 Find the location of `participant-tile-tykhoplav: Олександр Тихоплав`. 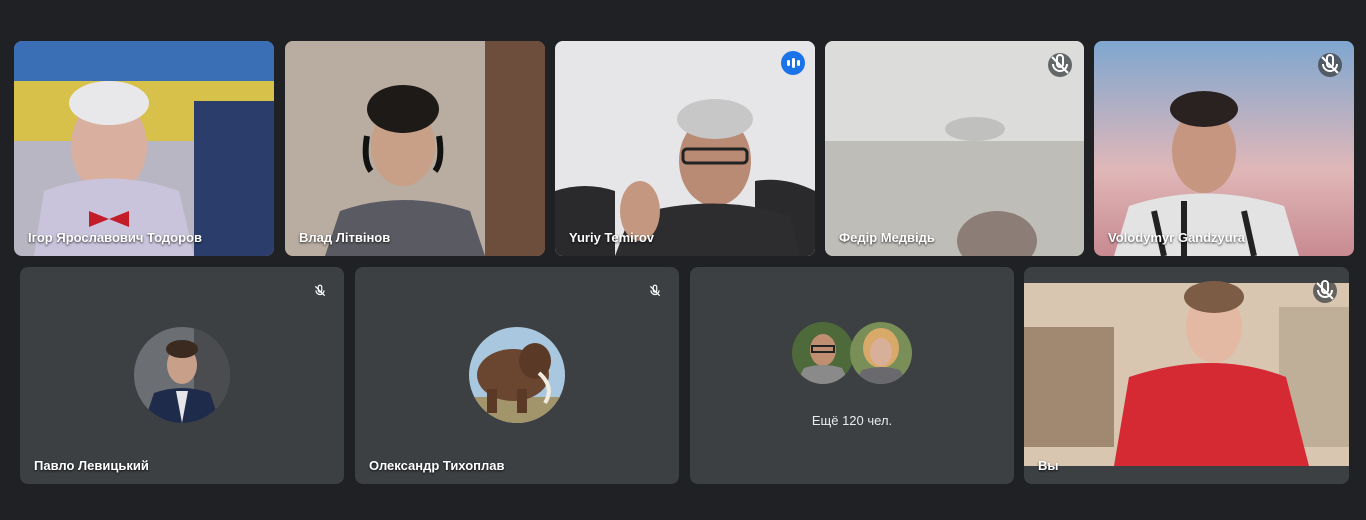

participant-tile-tykhoplav: Олександр Тихоплав is located at coordinates (517, 375).